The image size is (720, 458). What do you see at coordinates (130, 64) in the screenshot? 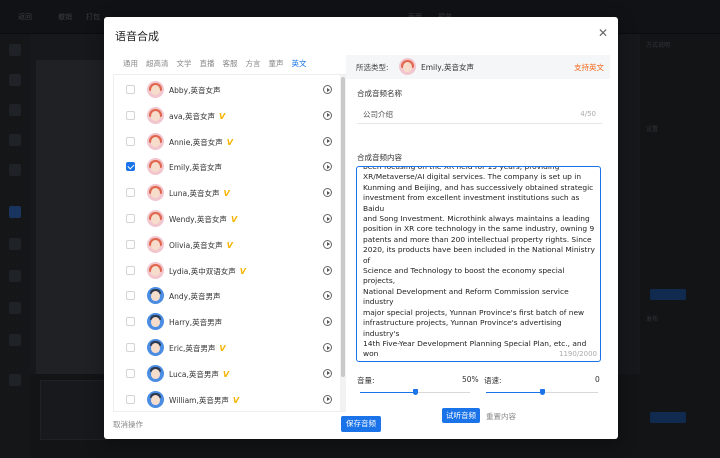
I see `tab-category: 通用` at bounding box center [130, 64].